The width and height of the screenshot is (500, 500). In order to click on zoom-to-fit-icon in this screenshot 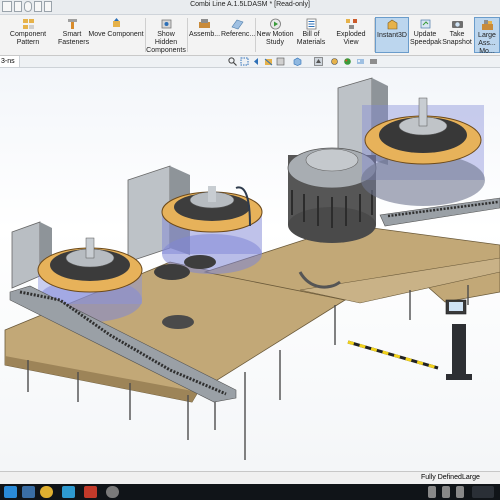, I will do `click(232, 61)`.